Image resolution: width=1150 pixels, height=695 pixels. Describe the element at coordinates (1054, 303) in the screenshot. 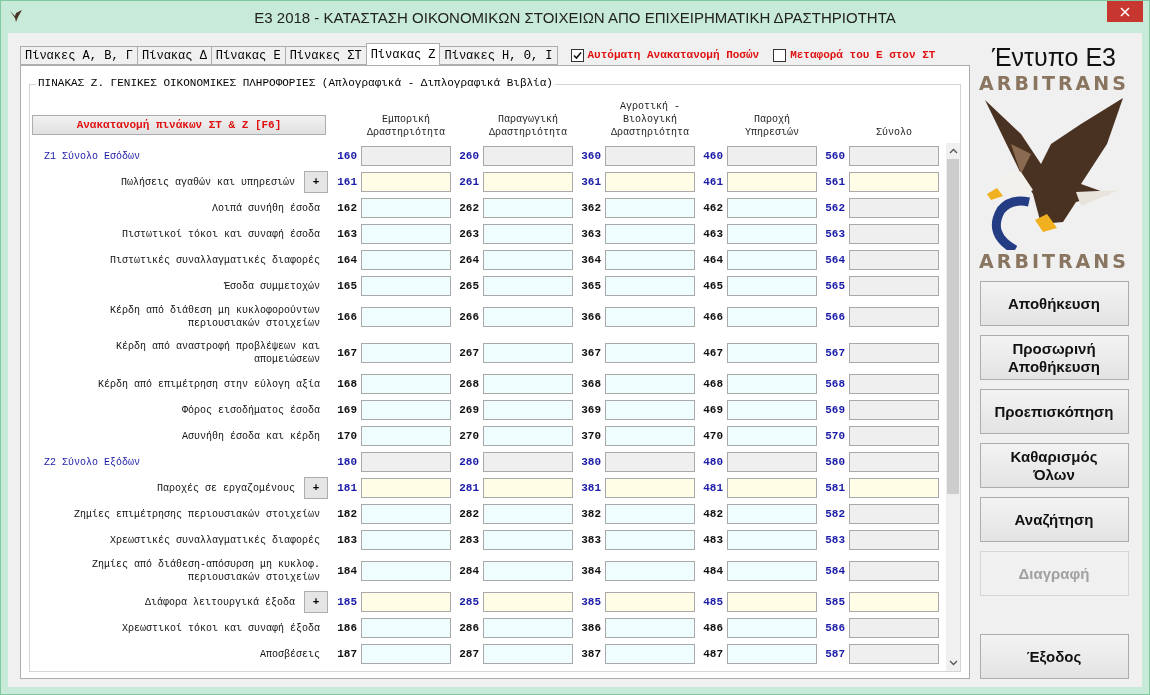

I see `action-button: Αποθήκευση` at that location.